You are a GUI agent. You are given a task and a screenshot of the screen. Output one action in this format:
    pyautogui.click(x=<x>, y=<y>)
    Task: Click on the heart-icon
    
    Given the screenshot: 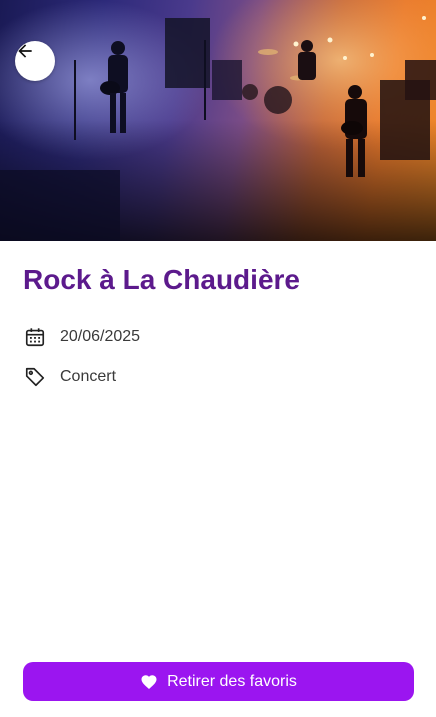 What is the action you would take?
    pyautogui.click(x=149, y=682)
    